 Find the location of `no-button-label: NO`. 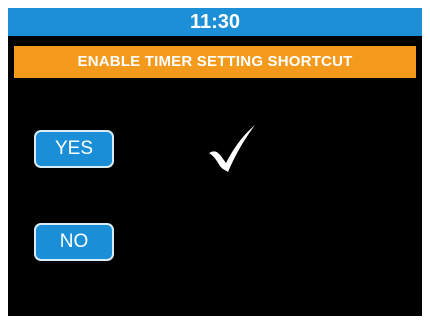

no-button-label: NO is located at coordinates (74, 241).